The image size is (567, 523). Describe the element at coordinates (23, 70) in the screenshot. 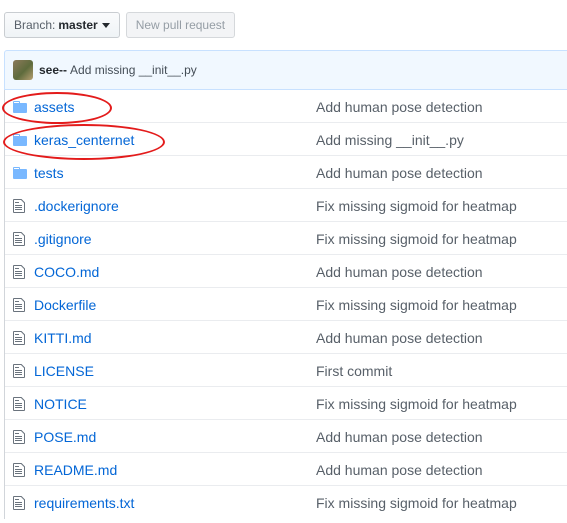

I see `avatar` at that location.